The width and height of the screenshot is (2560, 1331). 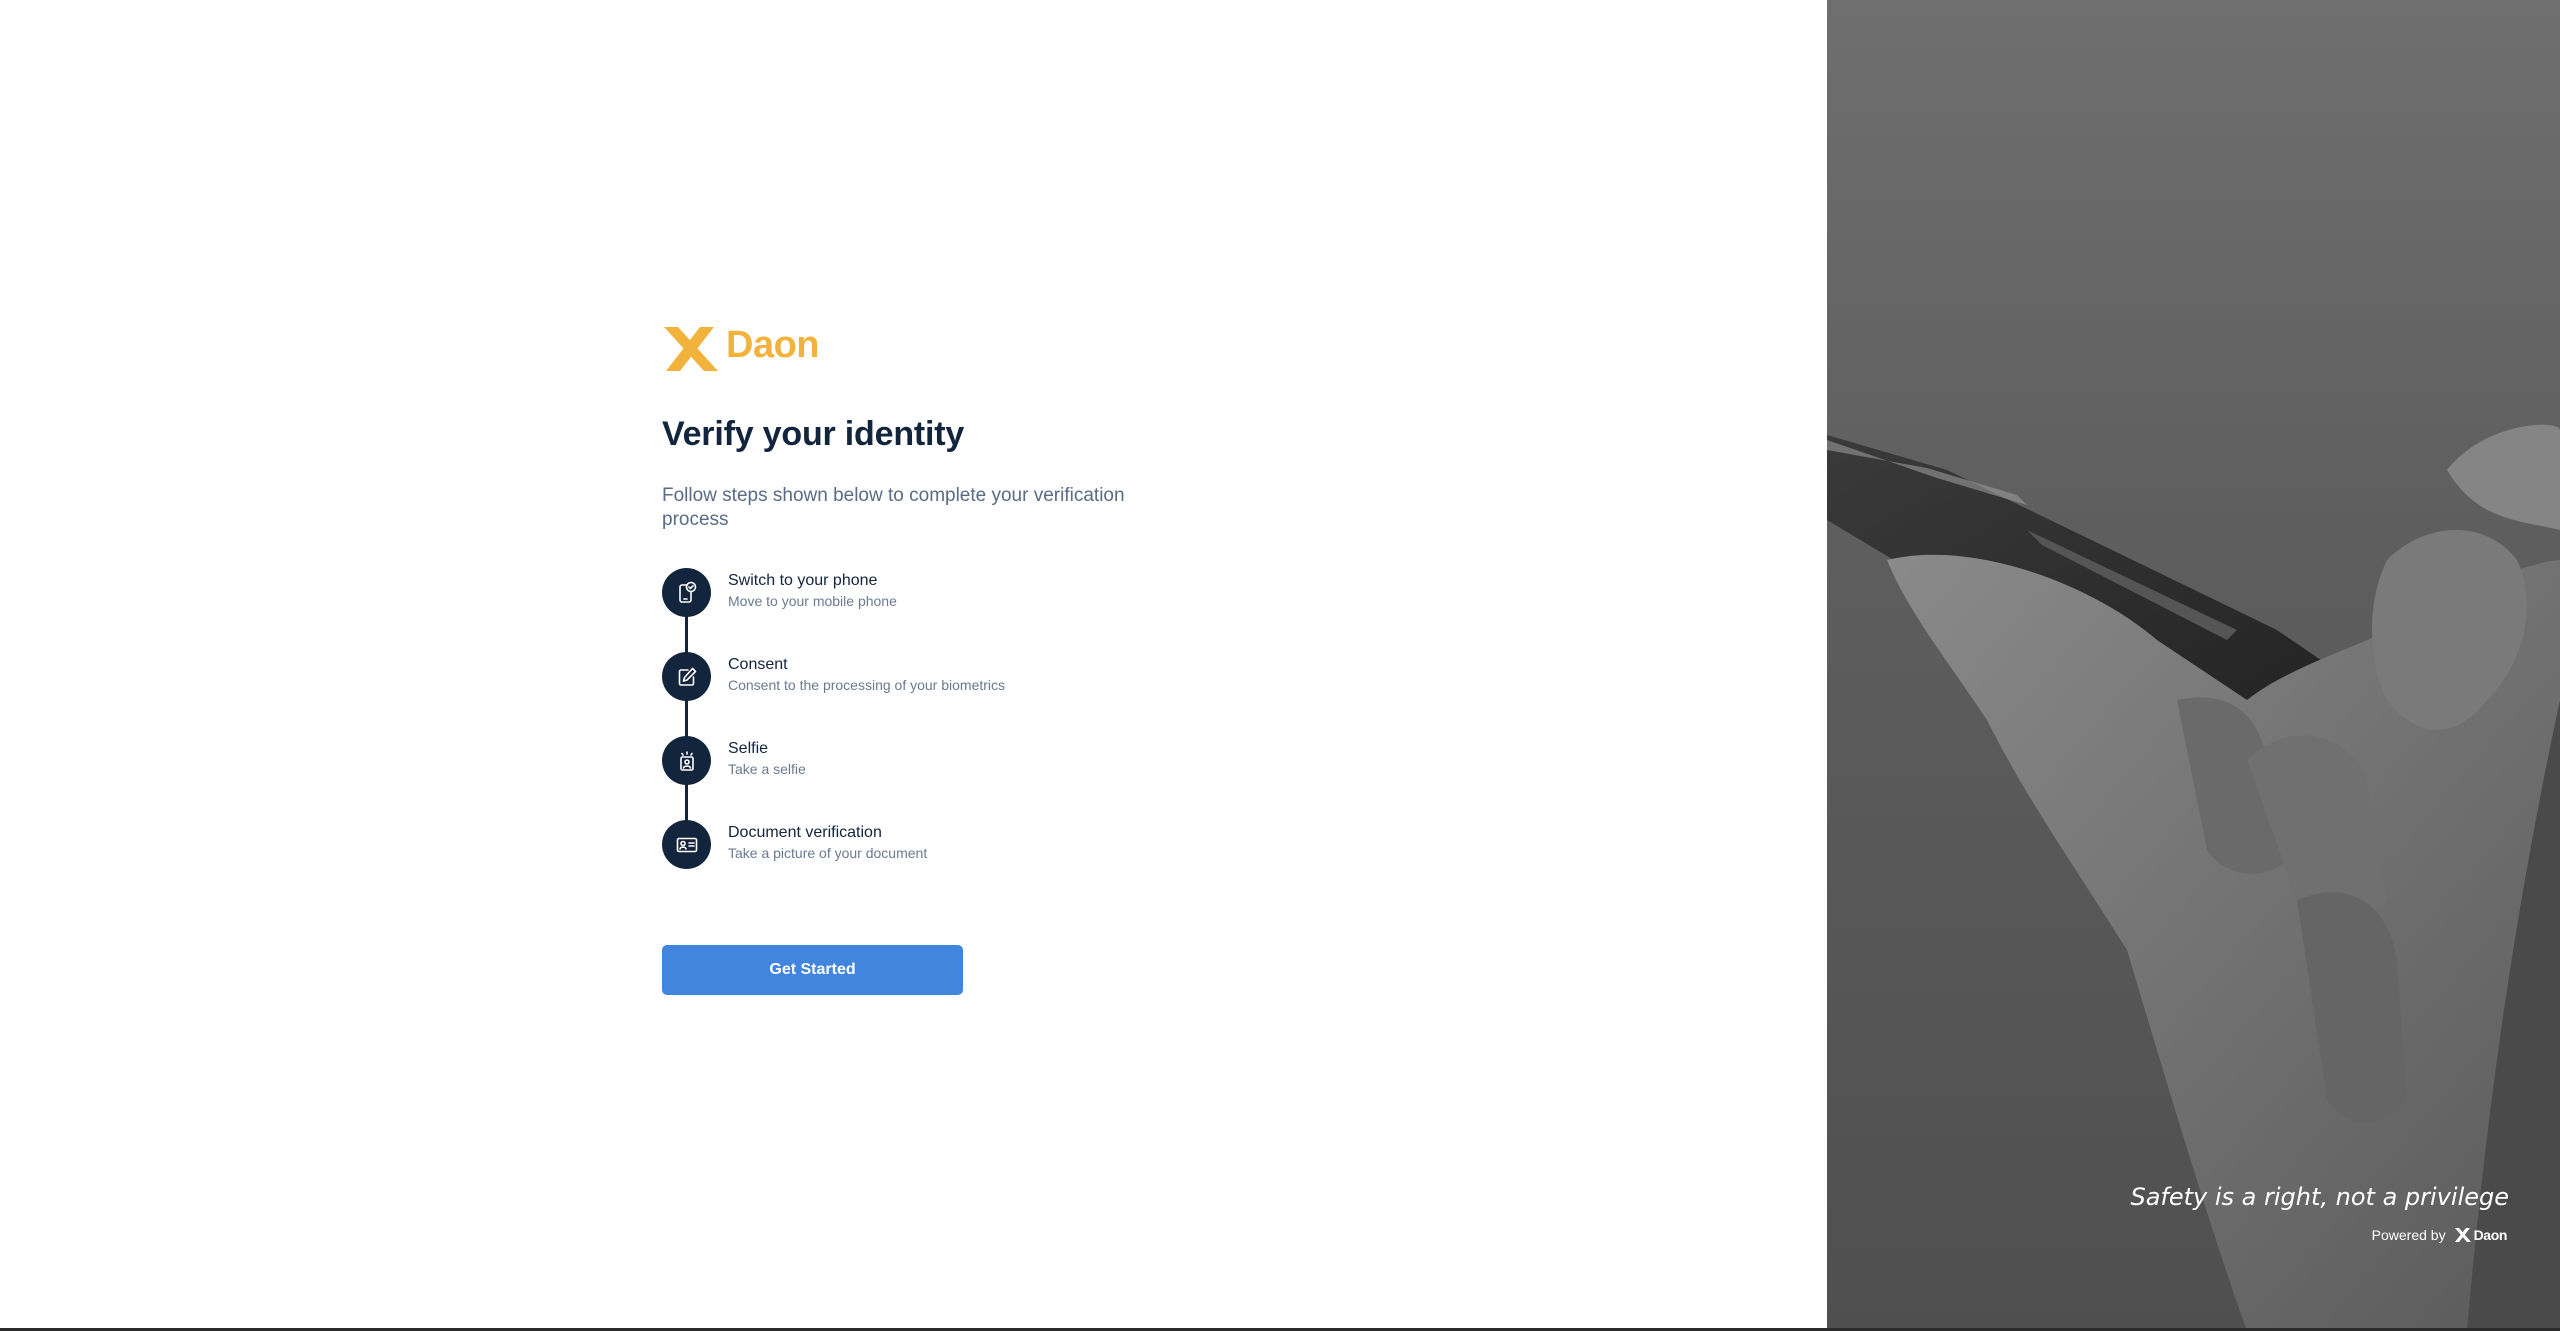 I want to click on step-title: Consent, so click(x=758, y=664).